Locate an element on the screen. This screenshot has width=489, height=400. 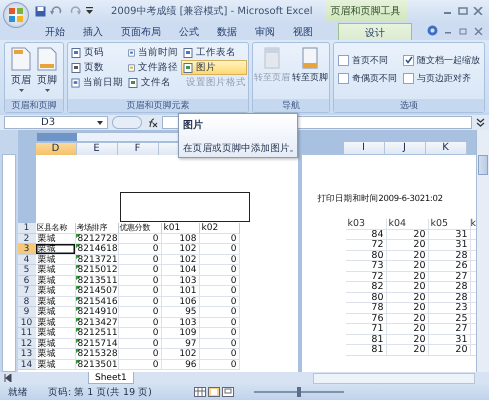
page-count-text: 页码: 第 1 页(共 19 页) is located at coordinates (100, 392).